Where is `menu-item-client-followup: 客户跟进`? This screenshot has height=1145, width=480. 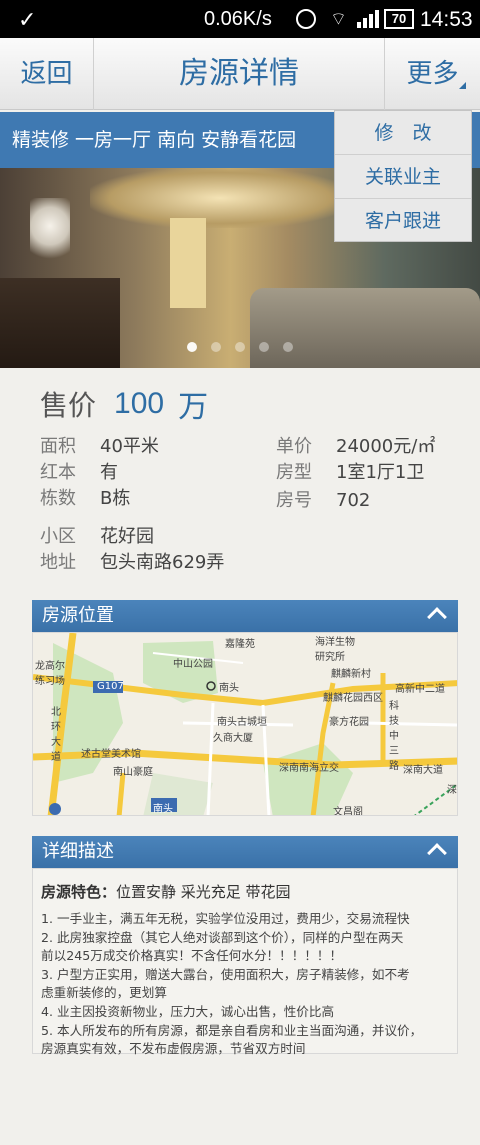
menu-item-client-followup: 客户跟进 is located at coordinates (403, 221).